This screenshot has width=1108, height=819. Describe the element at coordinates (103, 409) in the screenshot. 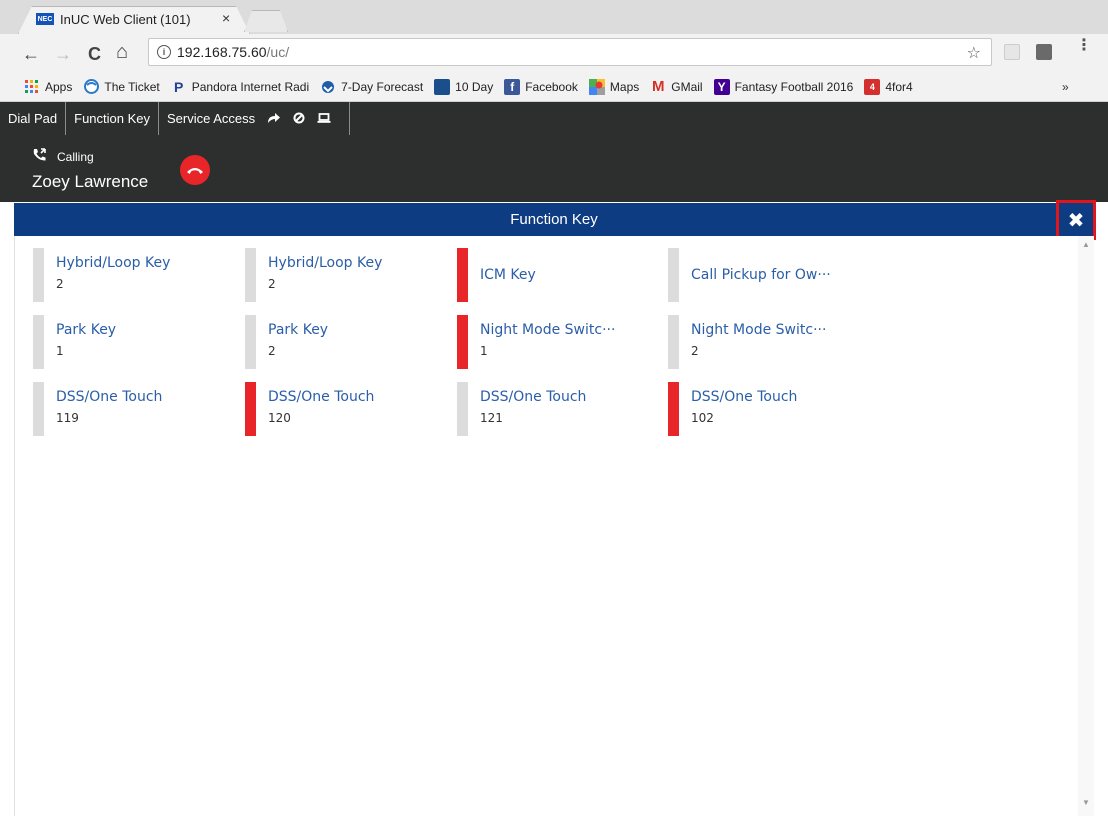

I see `key-body: DSS/One Touch 119` at that location.